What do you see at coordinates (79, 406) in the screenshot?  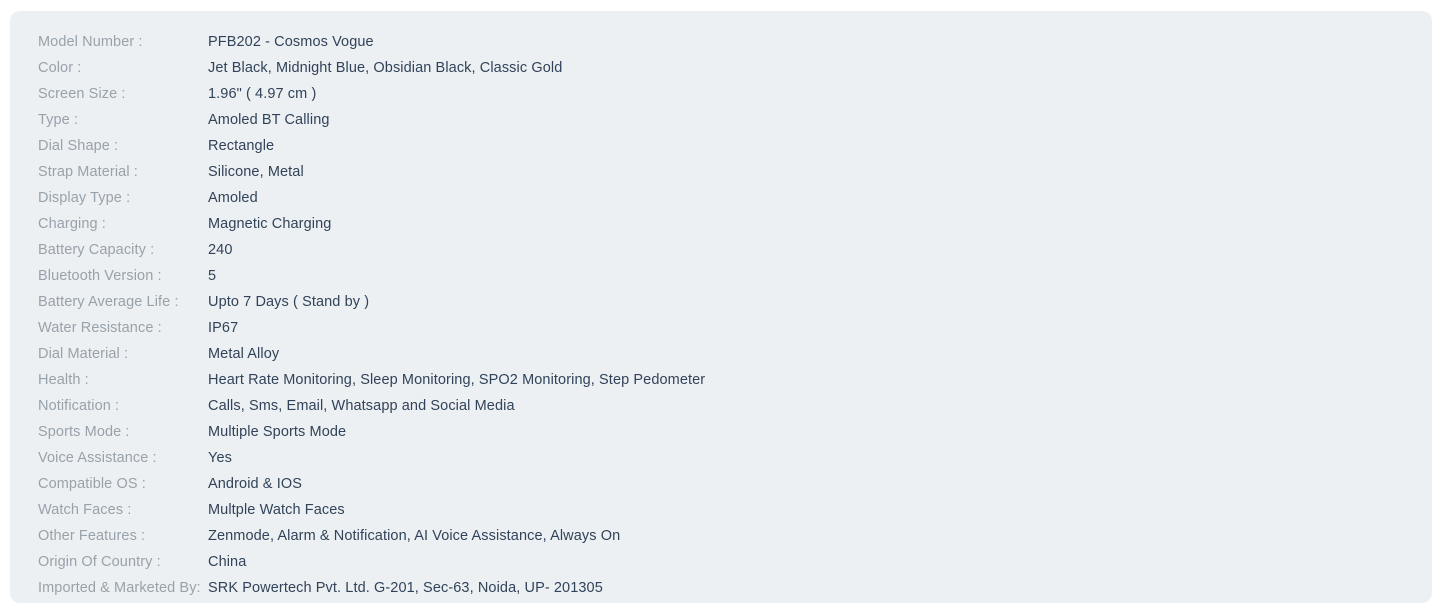 I see `spec-label: Notification :` at bounding box center [79, 406].